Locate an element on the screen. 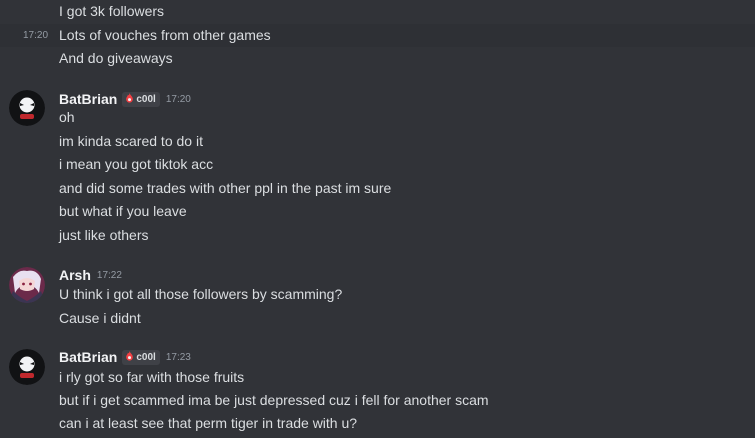  message-line-hovered: 17:20 Lots of vouches from other games is located at coordinates (377, 35).